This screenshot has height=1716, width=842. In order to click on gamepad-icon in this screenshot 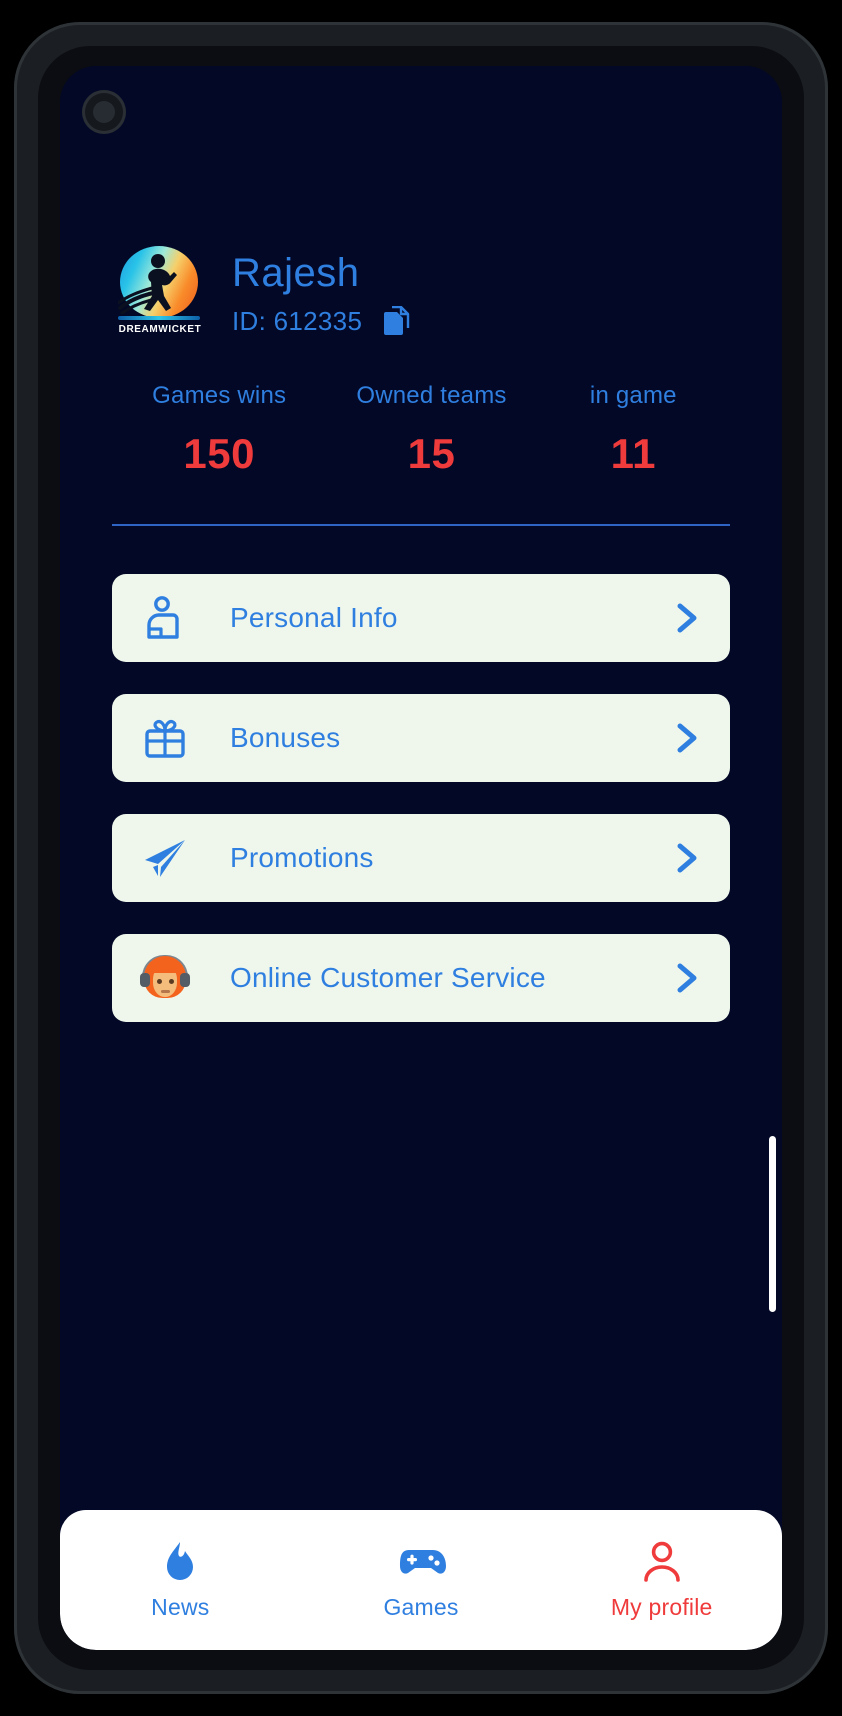, I will do `click(421, 1562)`.